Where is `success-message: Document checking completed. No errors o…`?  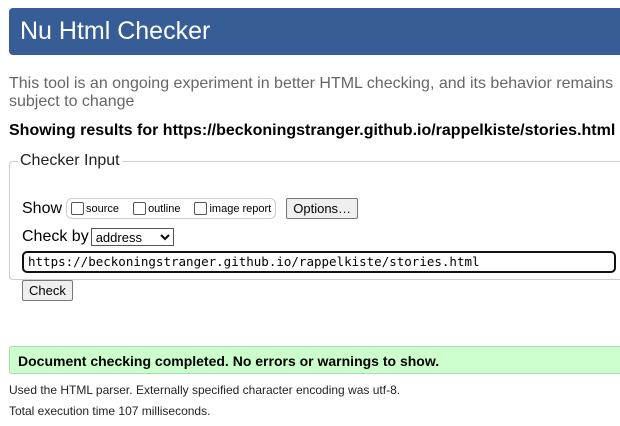
success-message: Document checking completed. No errors o… is located at coordinates (314, 360).